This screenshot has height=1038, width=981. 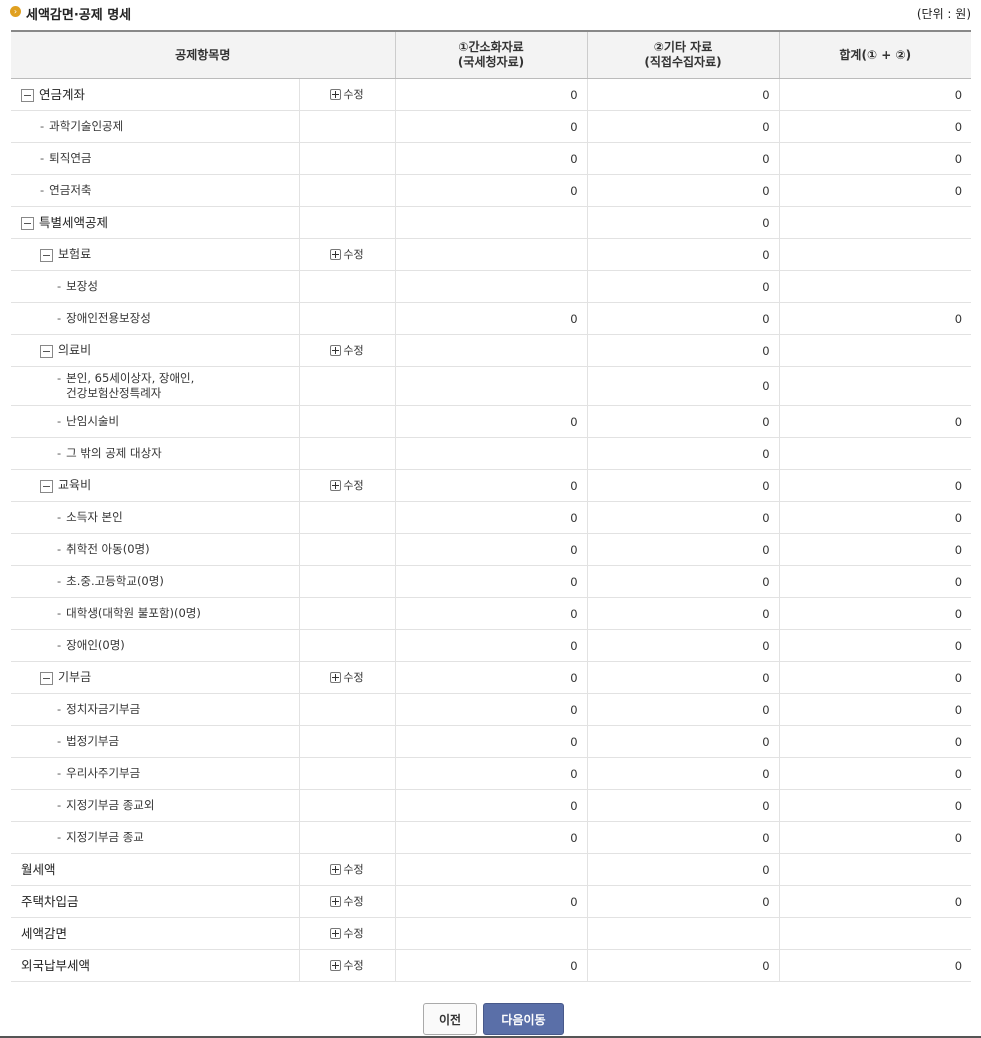 I want to click on item-name-cell: - 퇴직연금, so click(x=155, y=158).